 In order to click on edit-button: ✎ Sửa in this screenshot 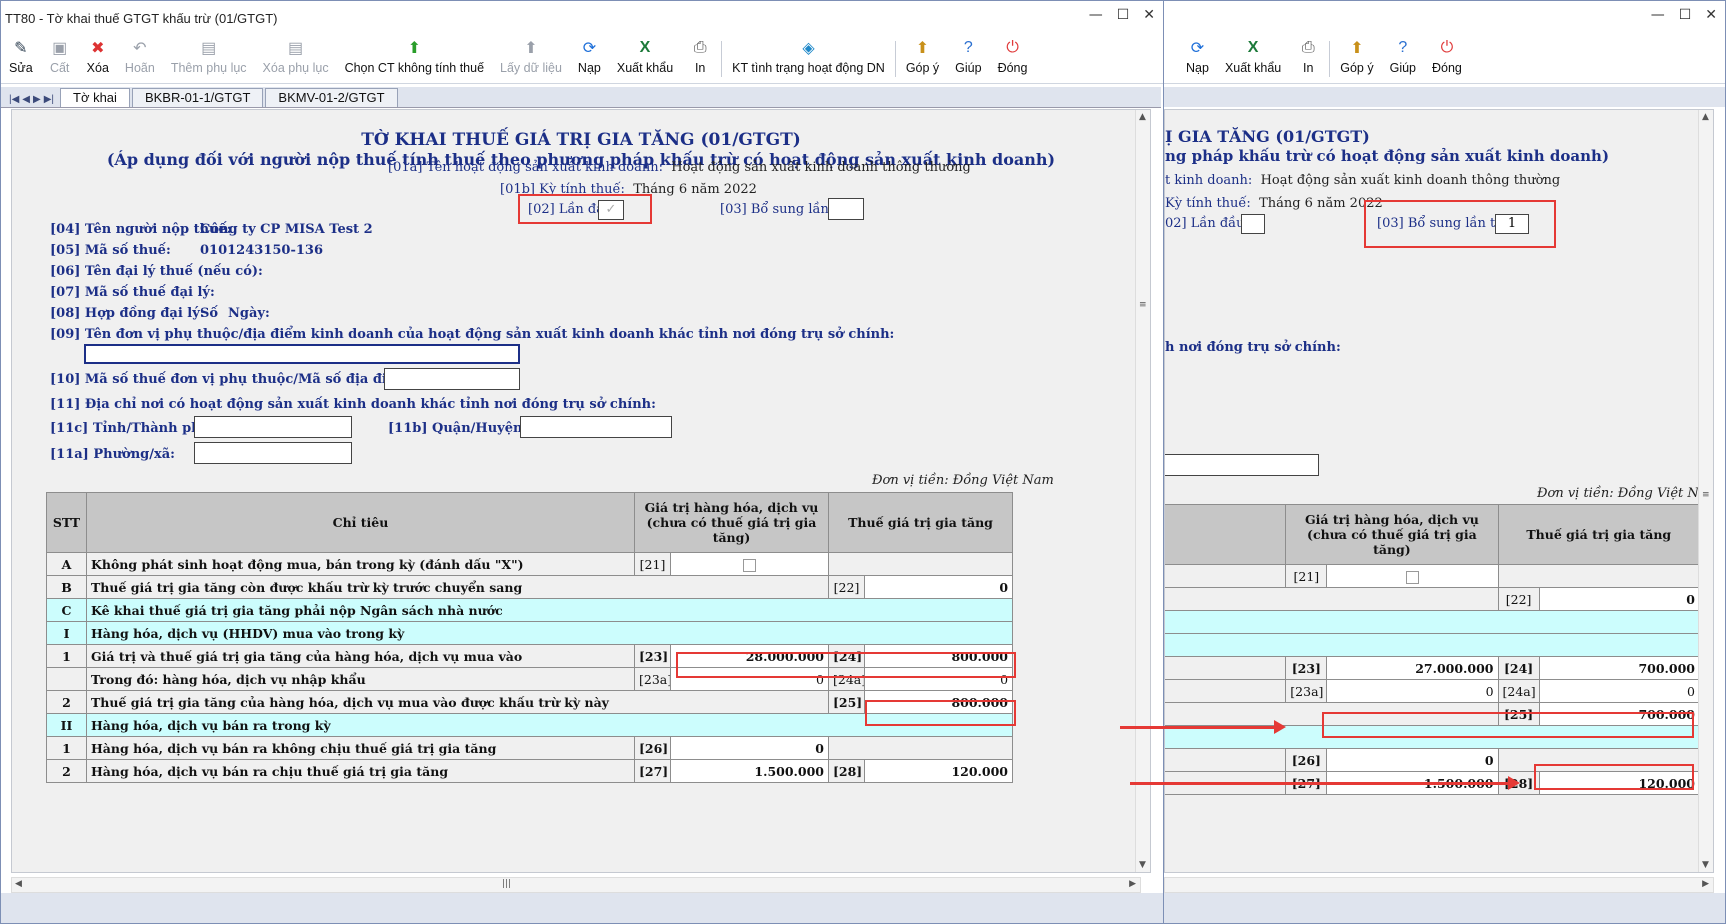, I will do `click(21, 55)`.